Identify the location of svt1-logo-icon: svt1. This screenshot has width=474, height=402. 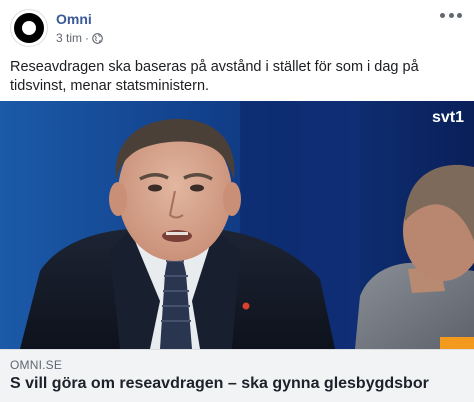
(448, 117).